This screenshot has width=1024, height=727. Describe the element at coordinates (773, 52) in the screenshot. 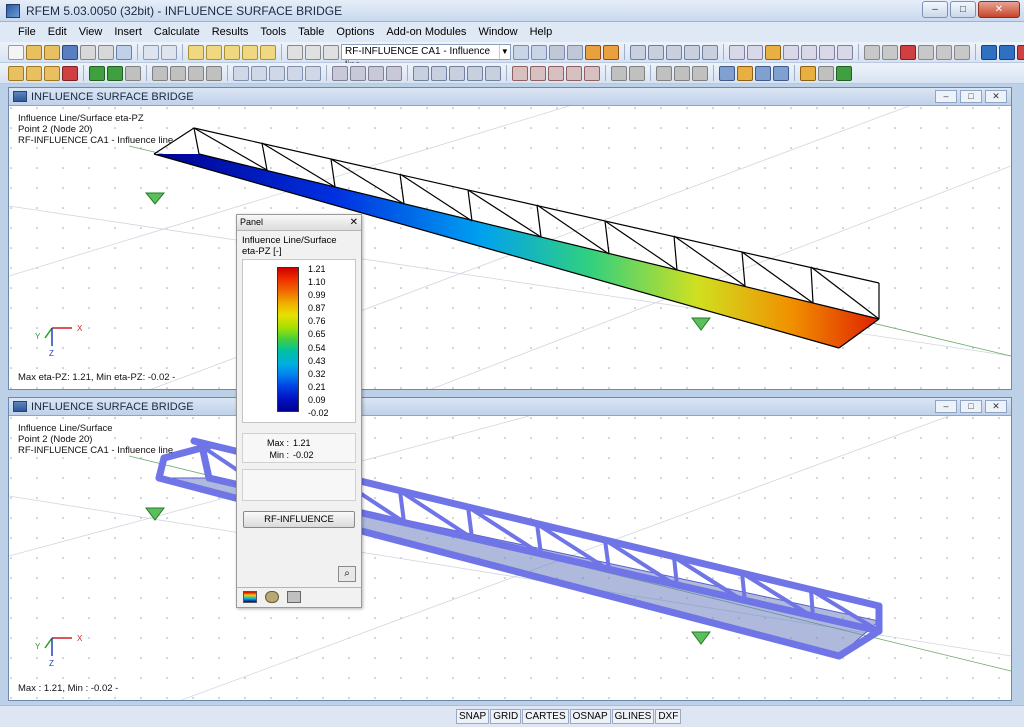

I see `view-y-icon` at that location.